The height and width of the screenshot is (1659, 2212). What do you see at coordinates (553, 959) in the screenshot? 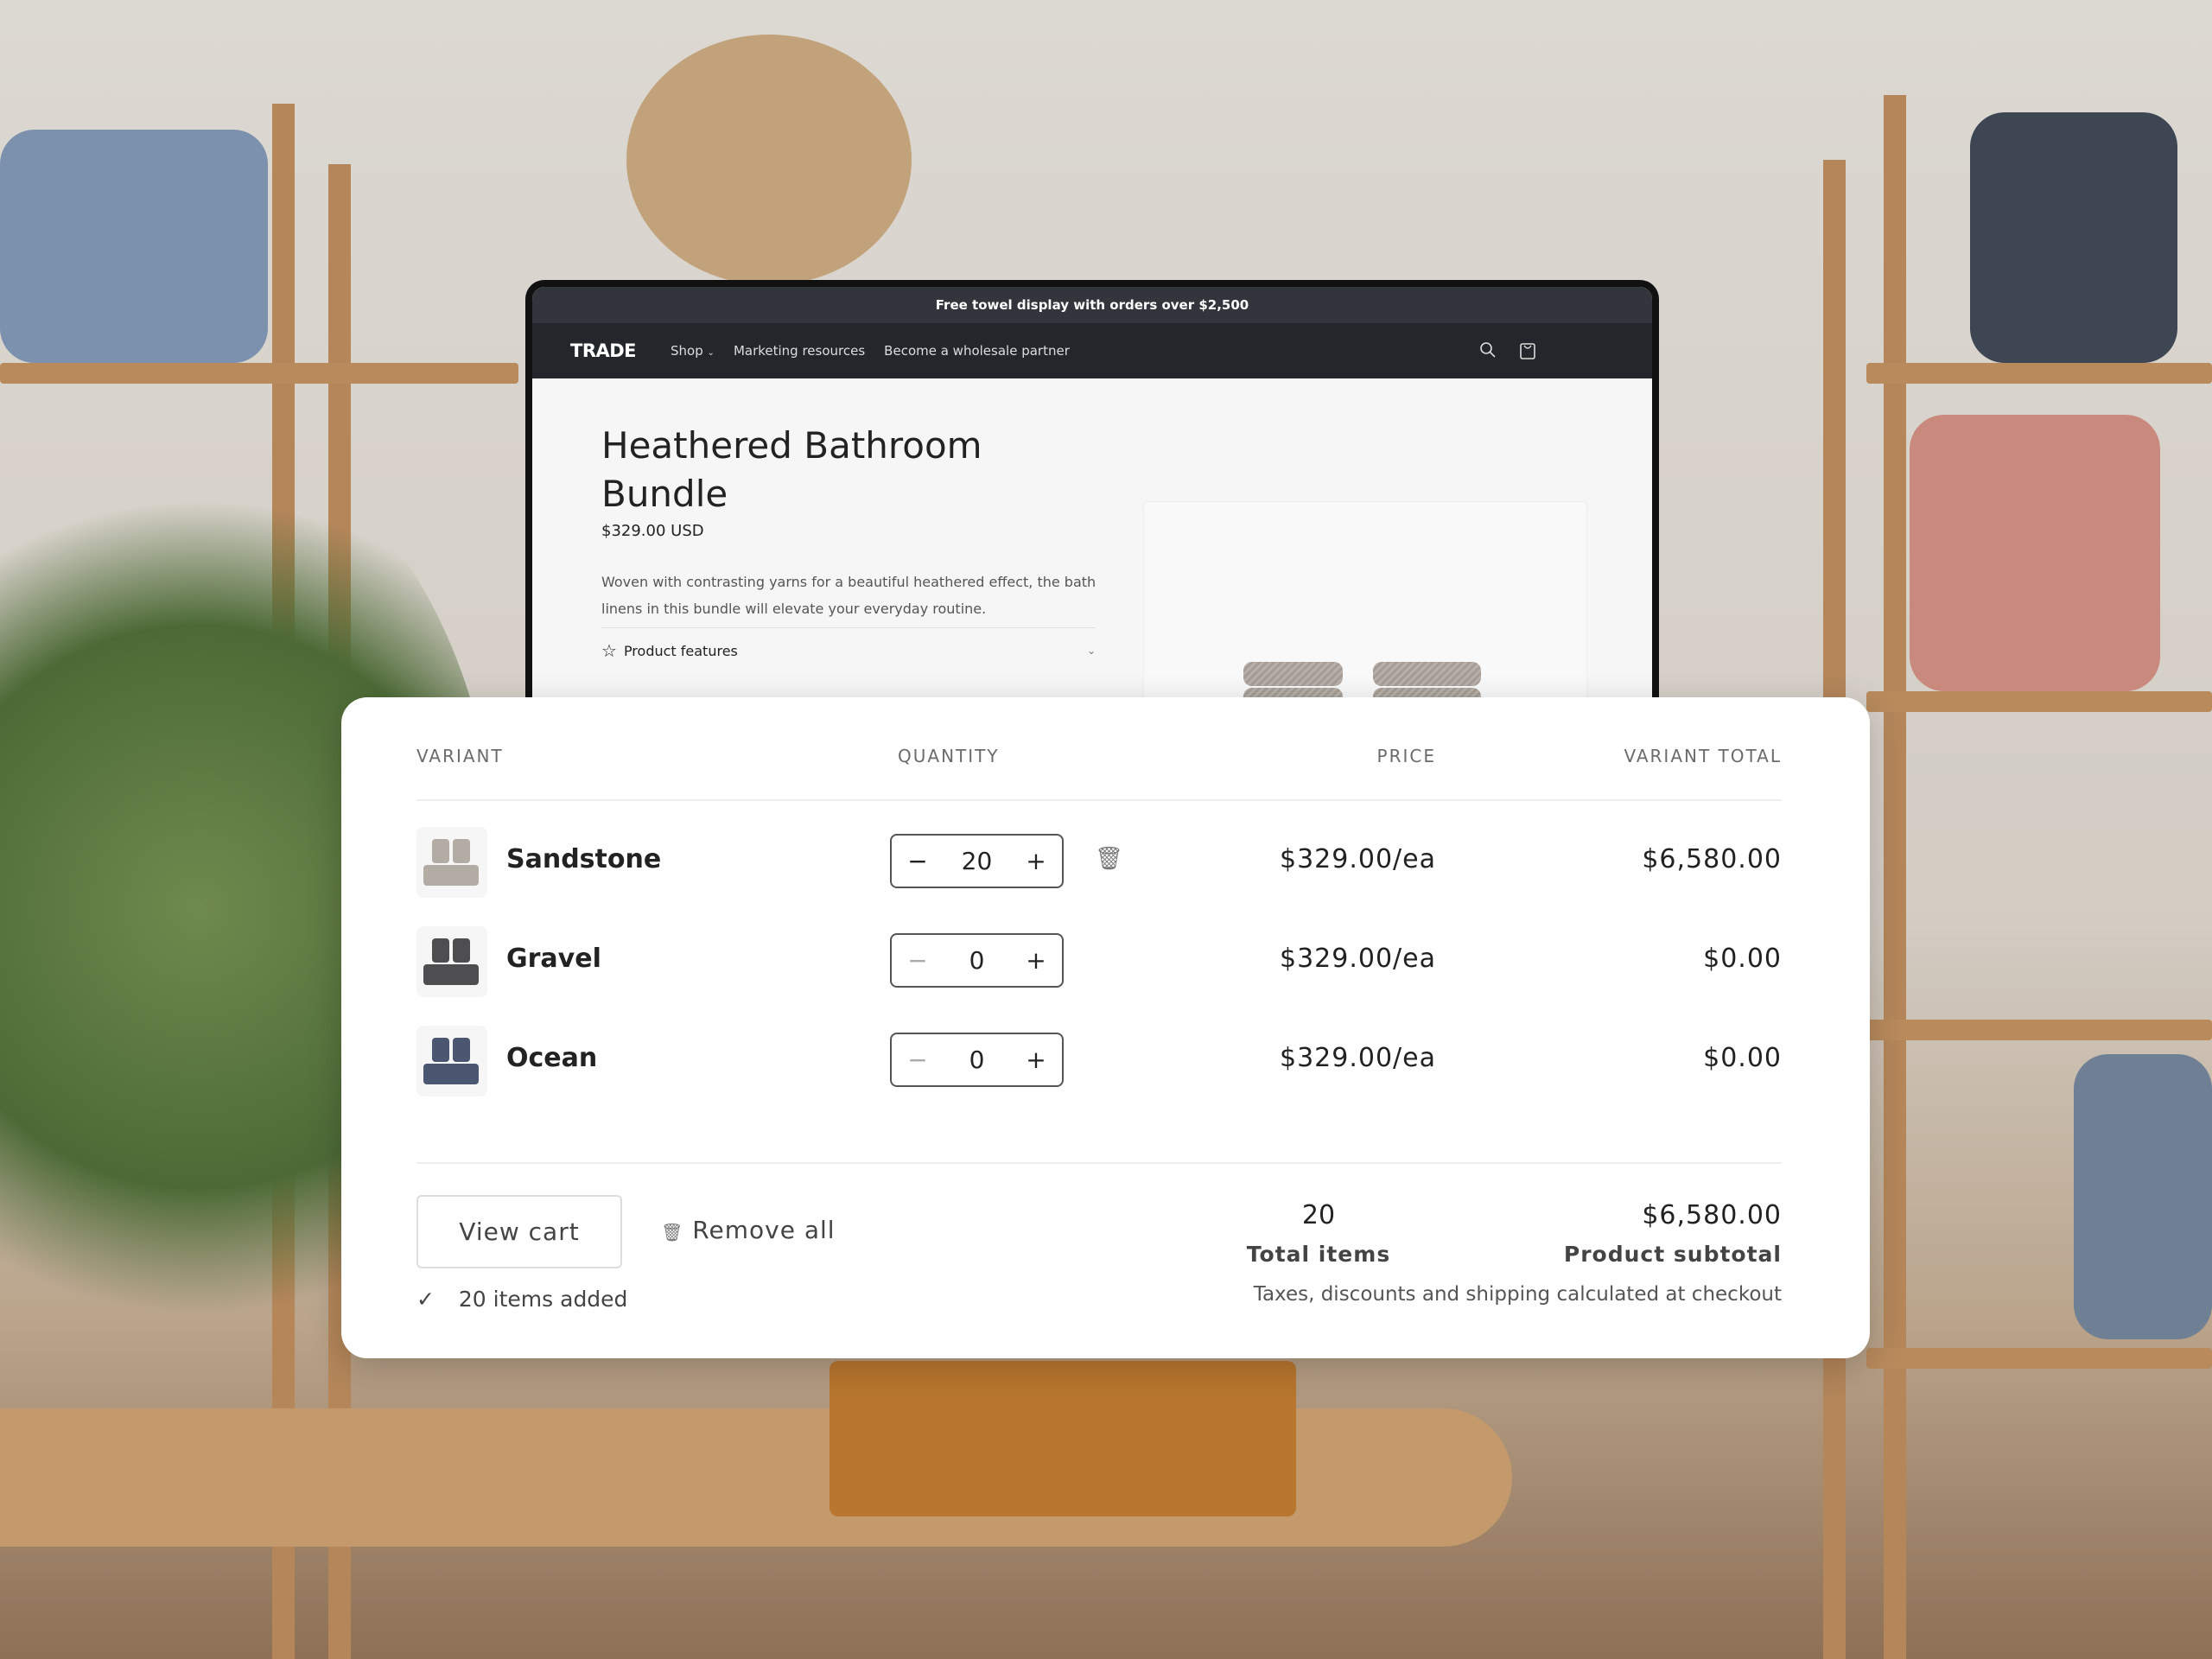
I see `variant-name: Gravel` at bounding box center [553, 959].